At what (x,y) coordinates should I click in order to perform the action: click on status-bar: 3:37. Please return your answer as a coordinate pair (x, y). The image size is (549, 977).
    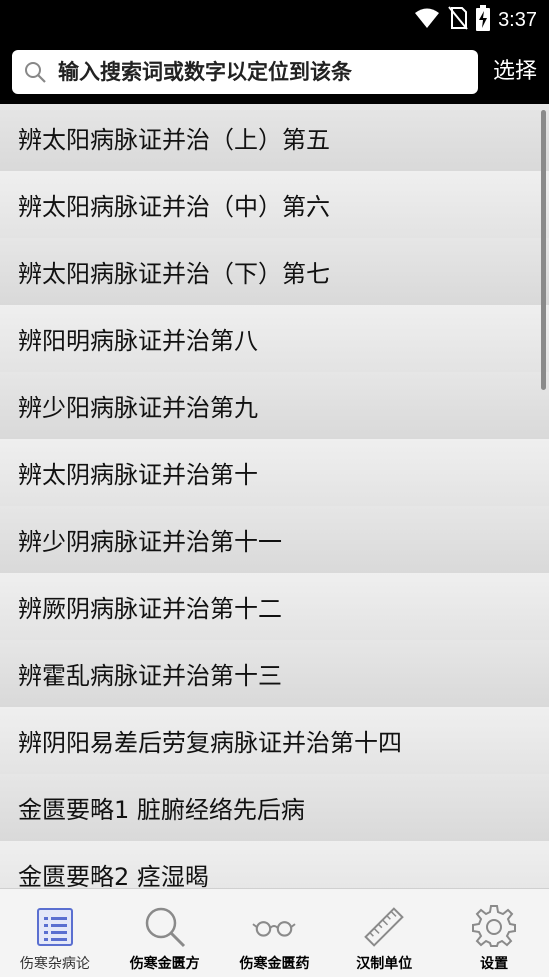
    Looking at the image, I should click on (274, 20).